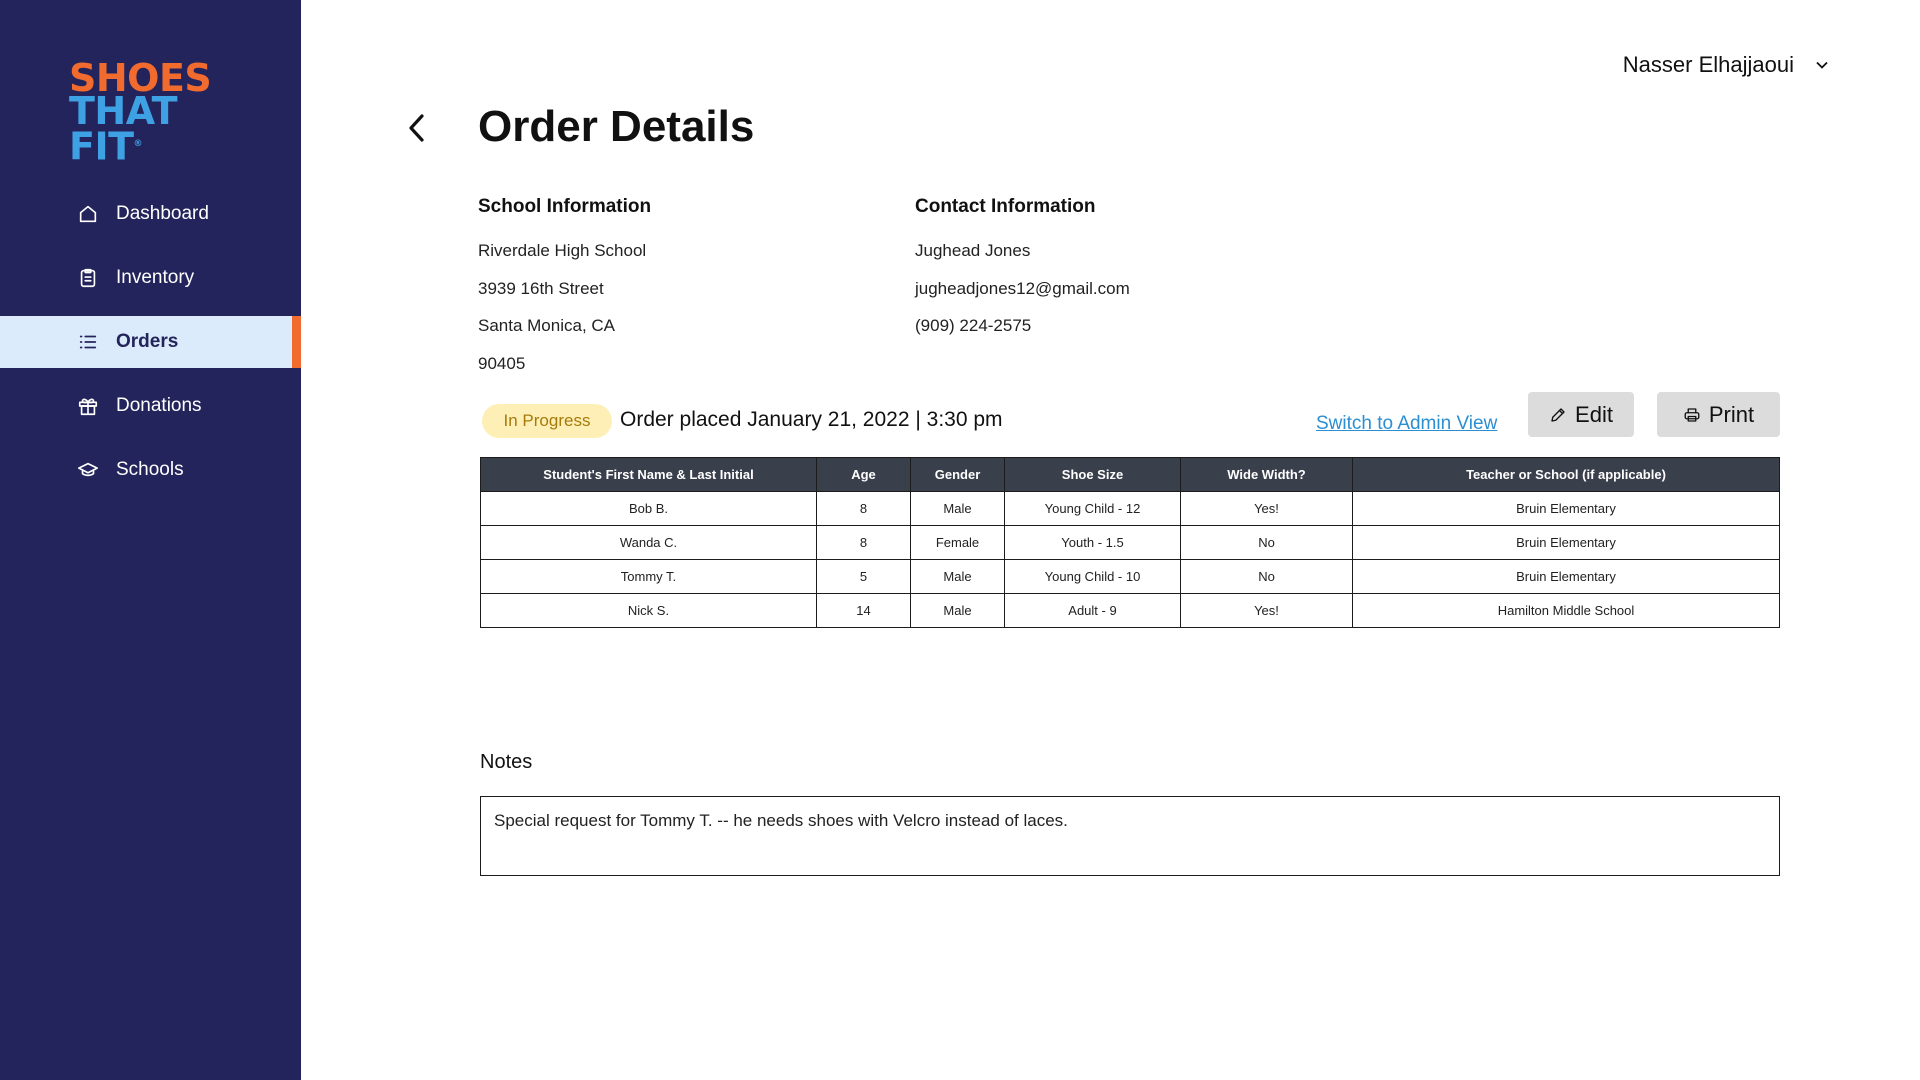 Image resolution: width=1920 pixels, height=1080 pixels. Describe the element at coordinates (1005, 206) in the screenshot. I see `contact-info-heading: Contact Information` at that location.